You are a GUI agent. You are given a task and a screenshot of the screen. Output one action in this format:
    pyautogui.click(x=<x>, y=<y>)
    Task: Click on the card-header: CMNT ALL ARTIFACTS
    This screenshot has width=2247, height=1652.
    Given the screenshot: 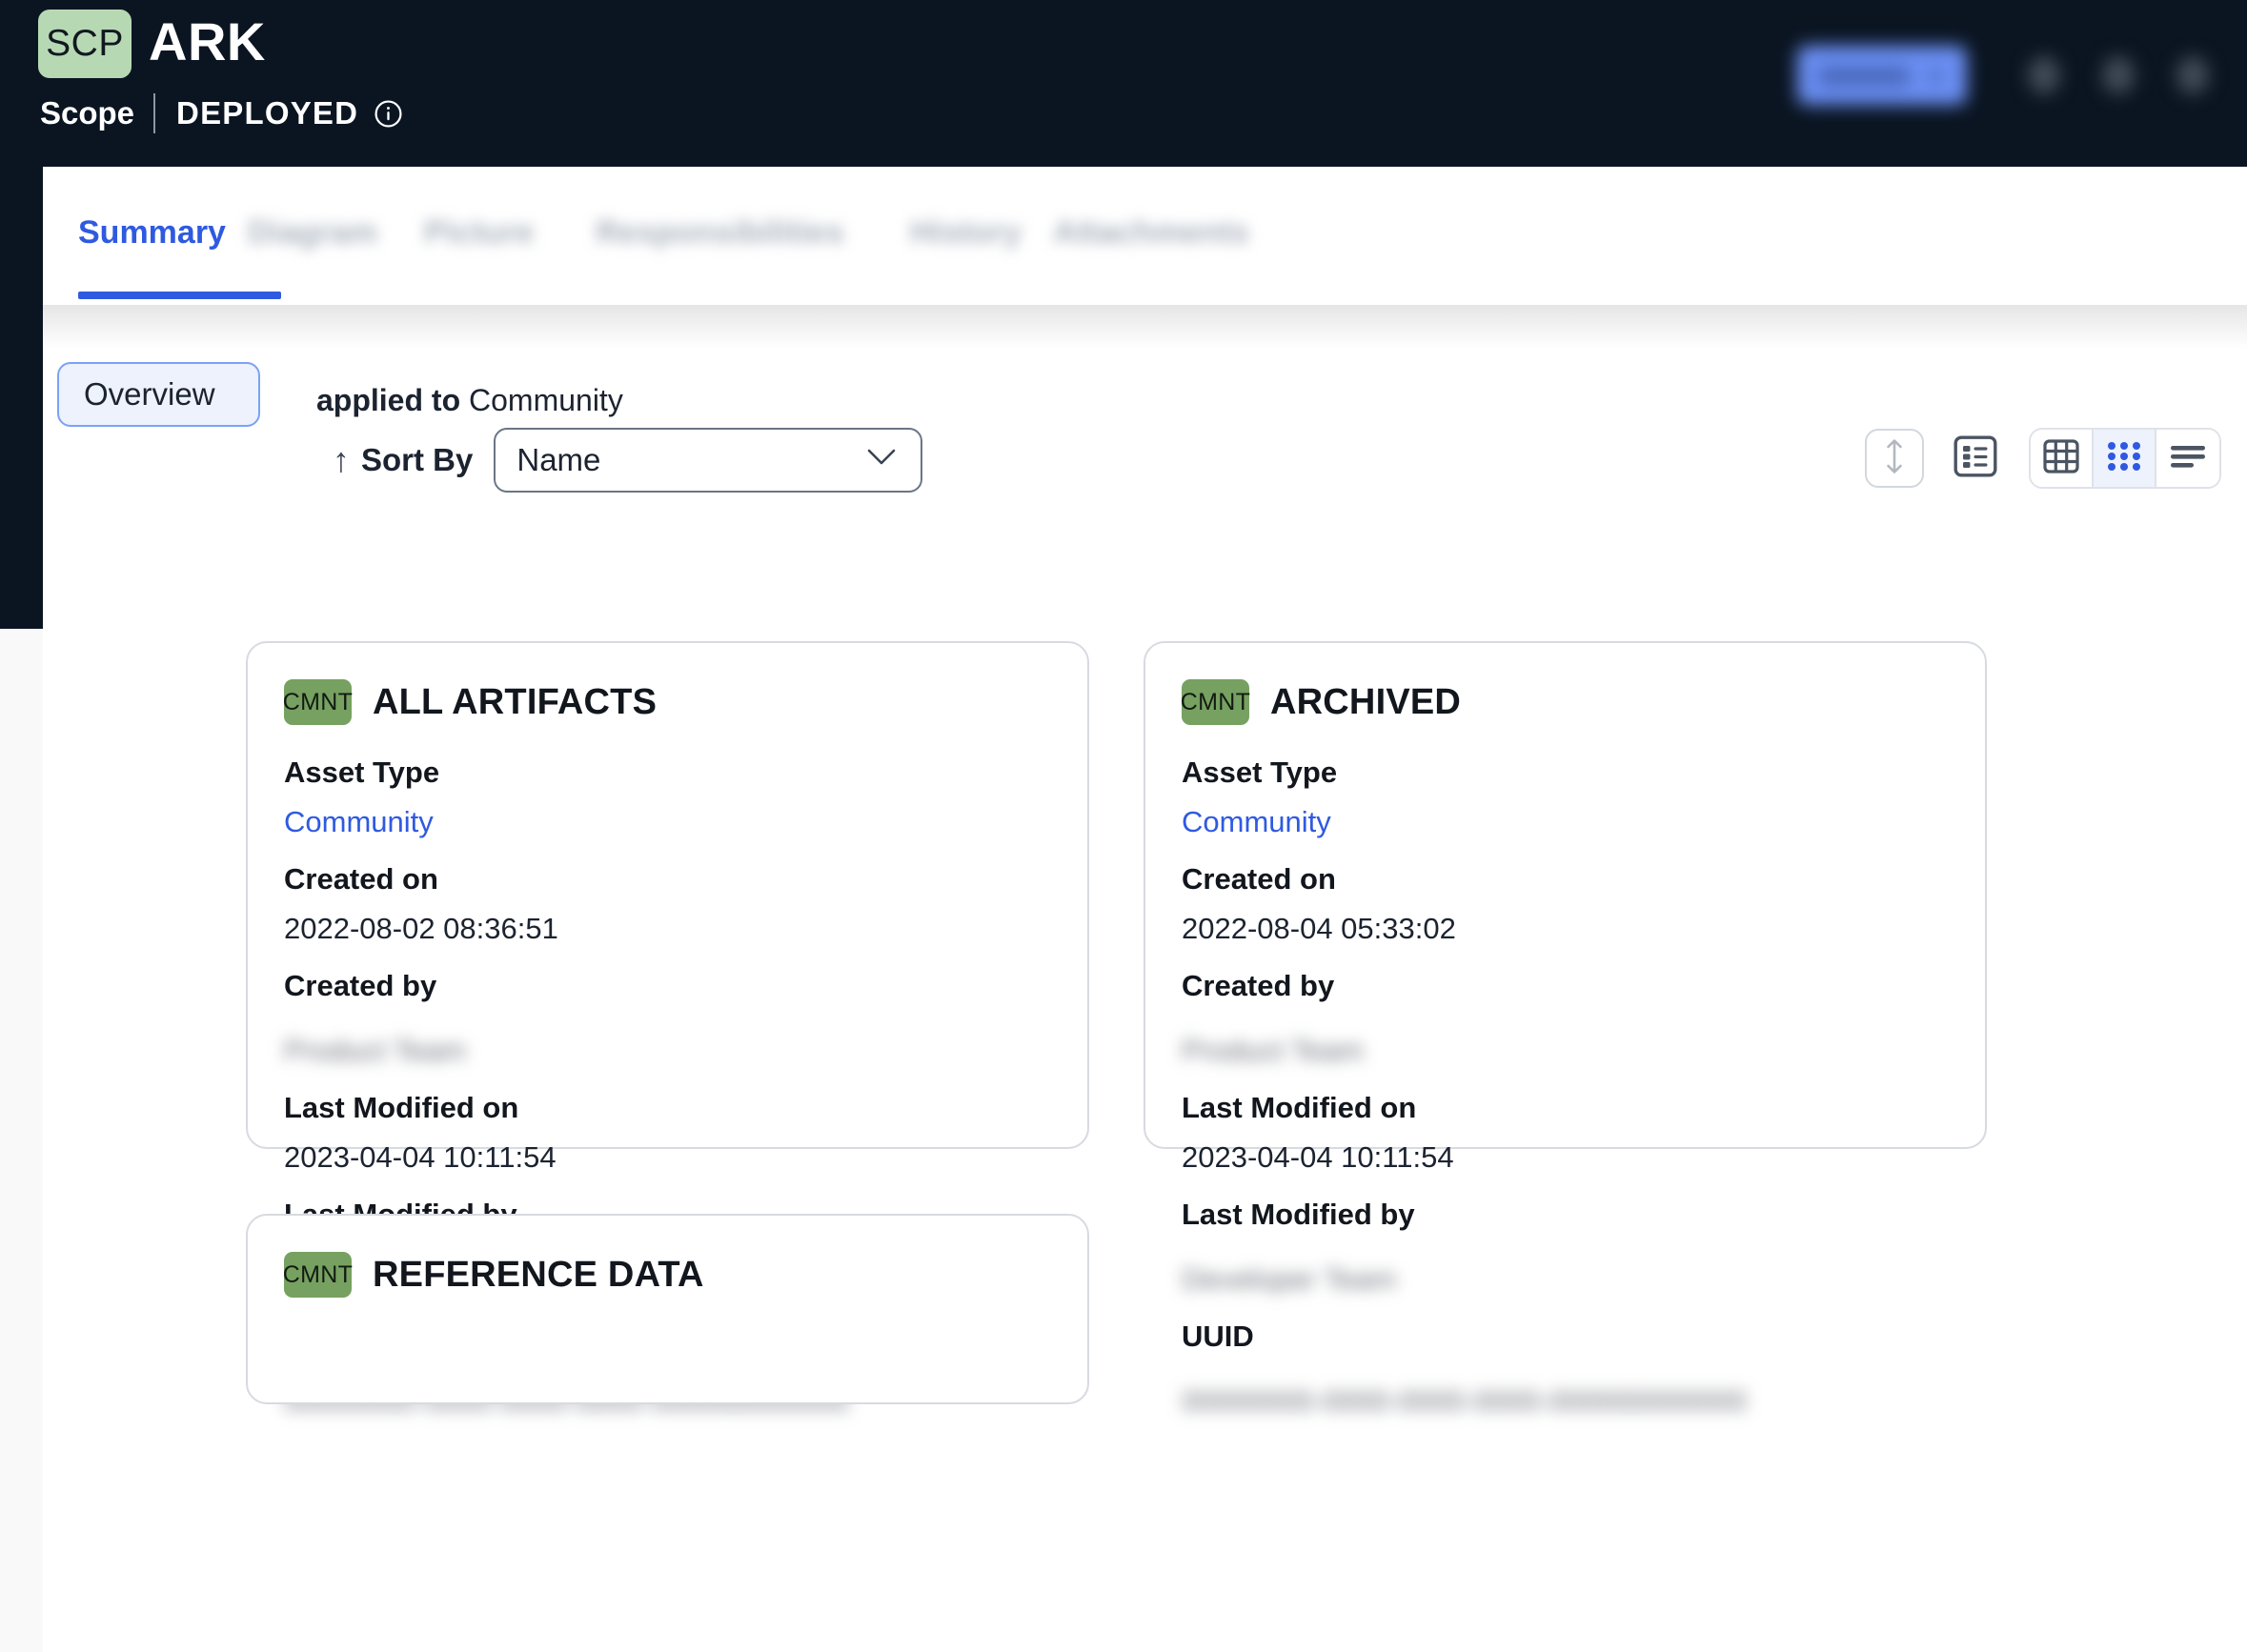 What is the action you would take?
    pyautogui.click(x=667, y=702)
    